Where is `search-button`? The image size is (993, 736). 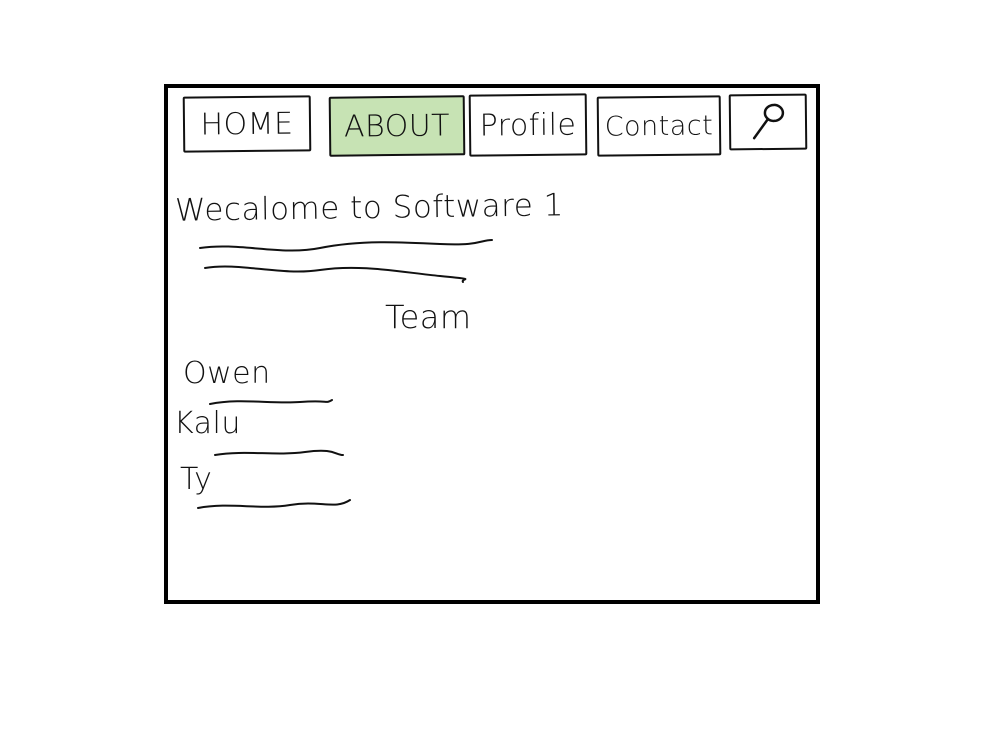 search-button is located at coordinates (768, 122).